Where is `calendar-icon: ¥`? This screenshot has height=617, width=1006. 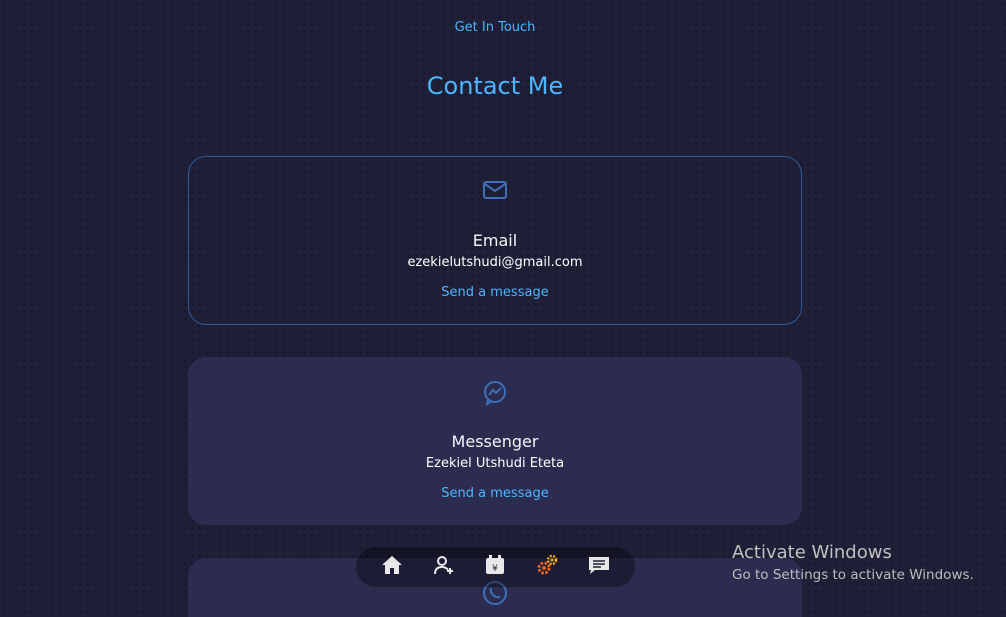 calendar-icon: ¥ is located at coordinates (495, 567).